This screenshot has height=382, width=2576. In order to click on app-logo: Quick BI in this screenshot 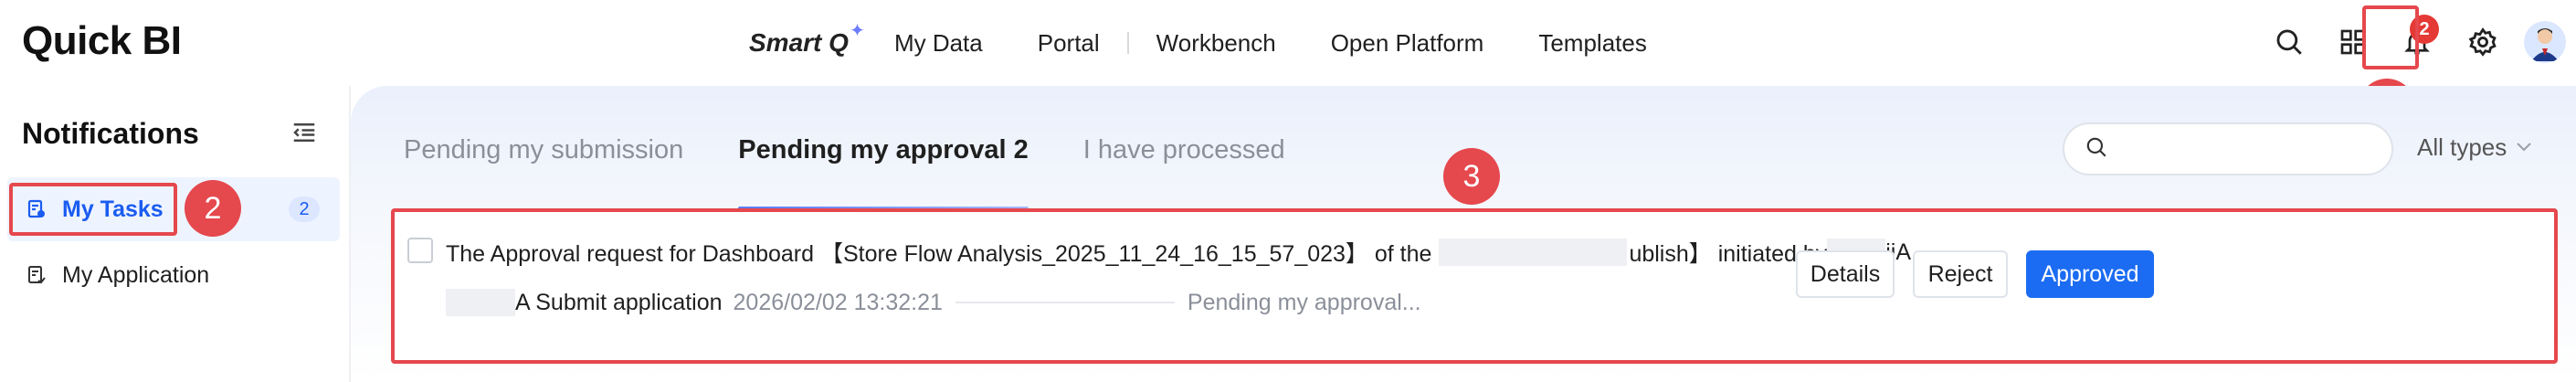, I will do `click(102, 41)`.